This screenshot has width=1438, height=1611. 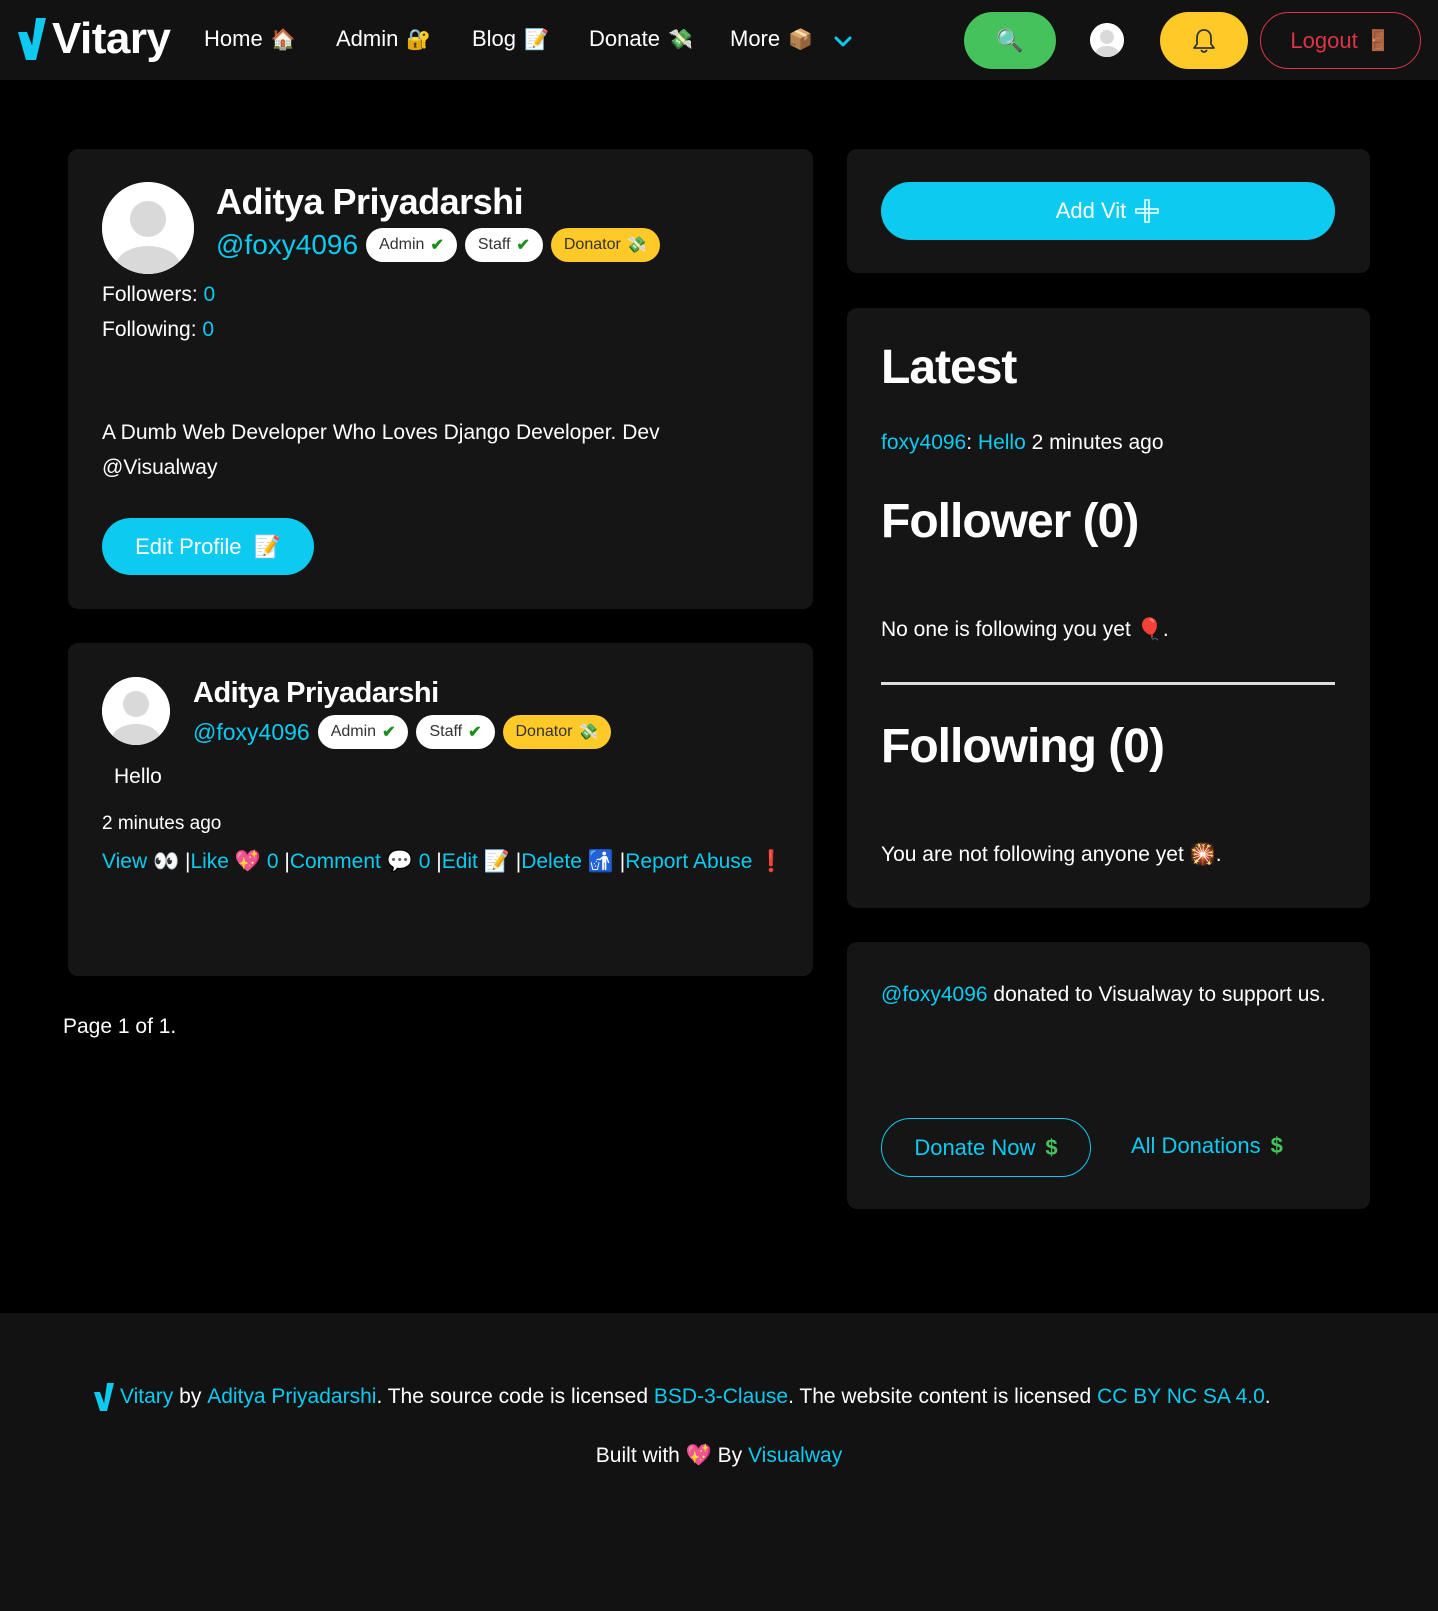 What do you see at coordinates (287, 245) in the screenshot?
I see `profile-handle: @foxy4096` at bounding box center [287, 245].